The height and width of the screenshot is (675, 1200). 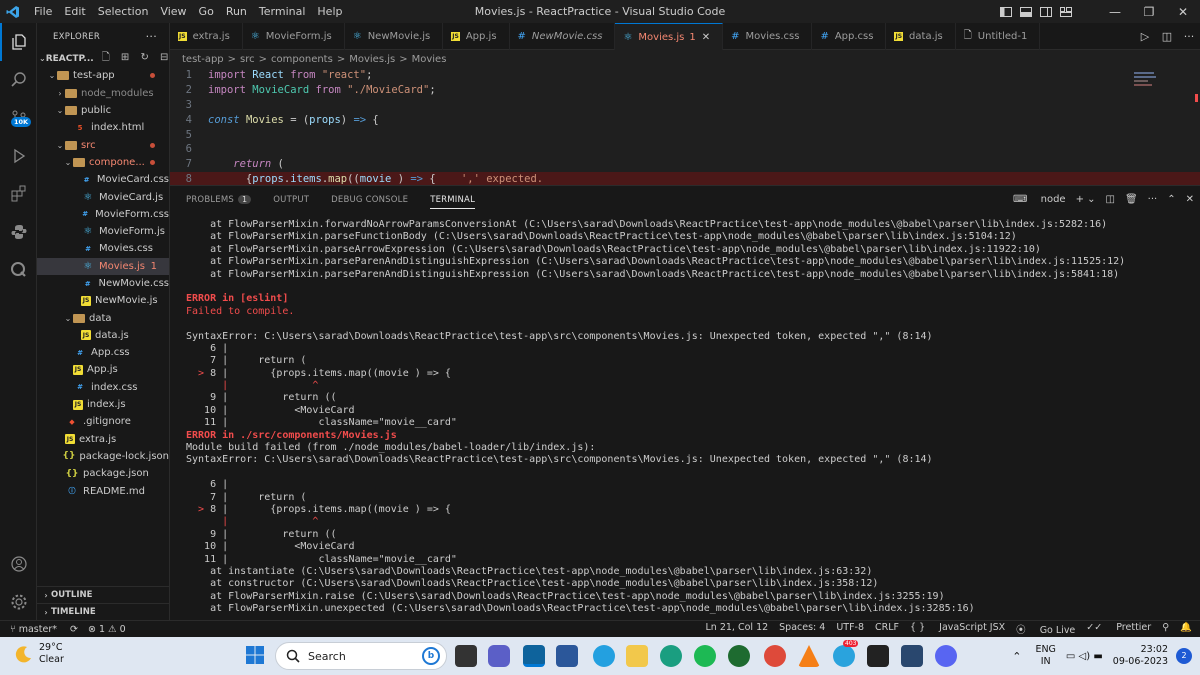 I want to click on tree-folder: ⌄ public, so click(x=103, y=110).